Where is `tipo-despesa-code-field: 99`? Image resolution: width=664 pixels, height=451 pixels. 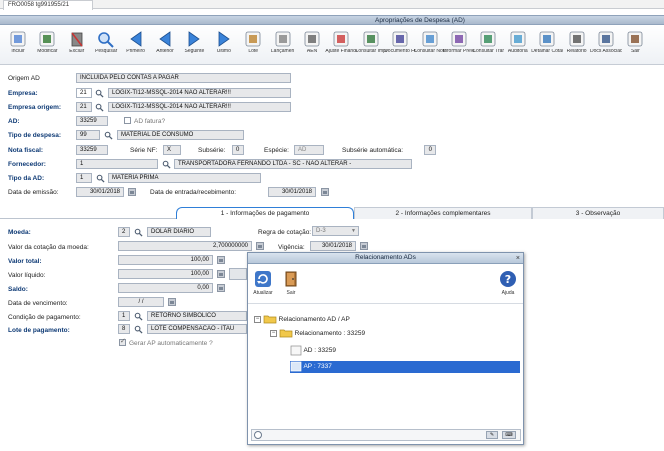 tipo-despesa-code-field: 99 is located at coordinates (88, 135).